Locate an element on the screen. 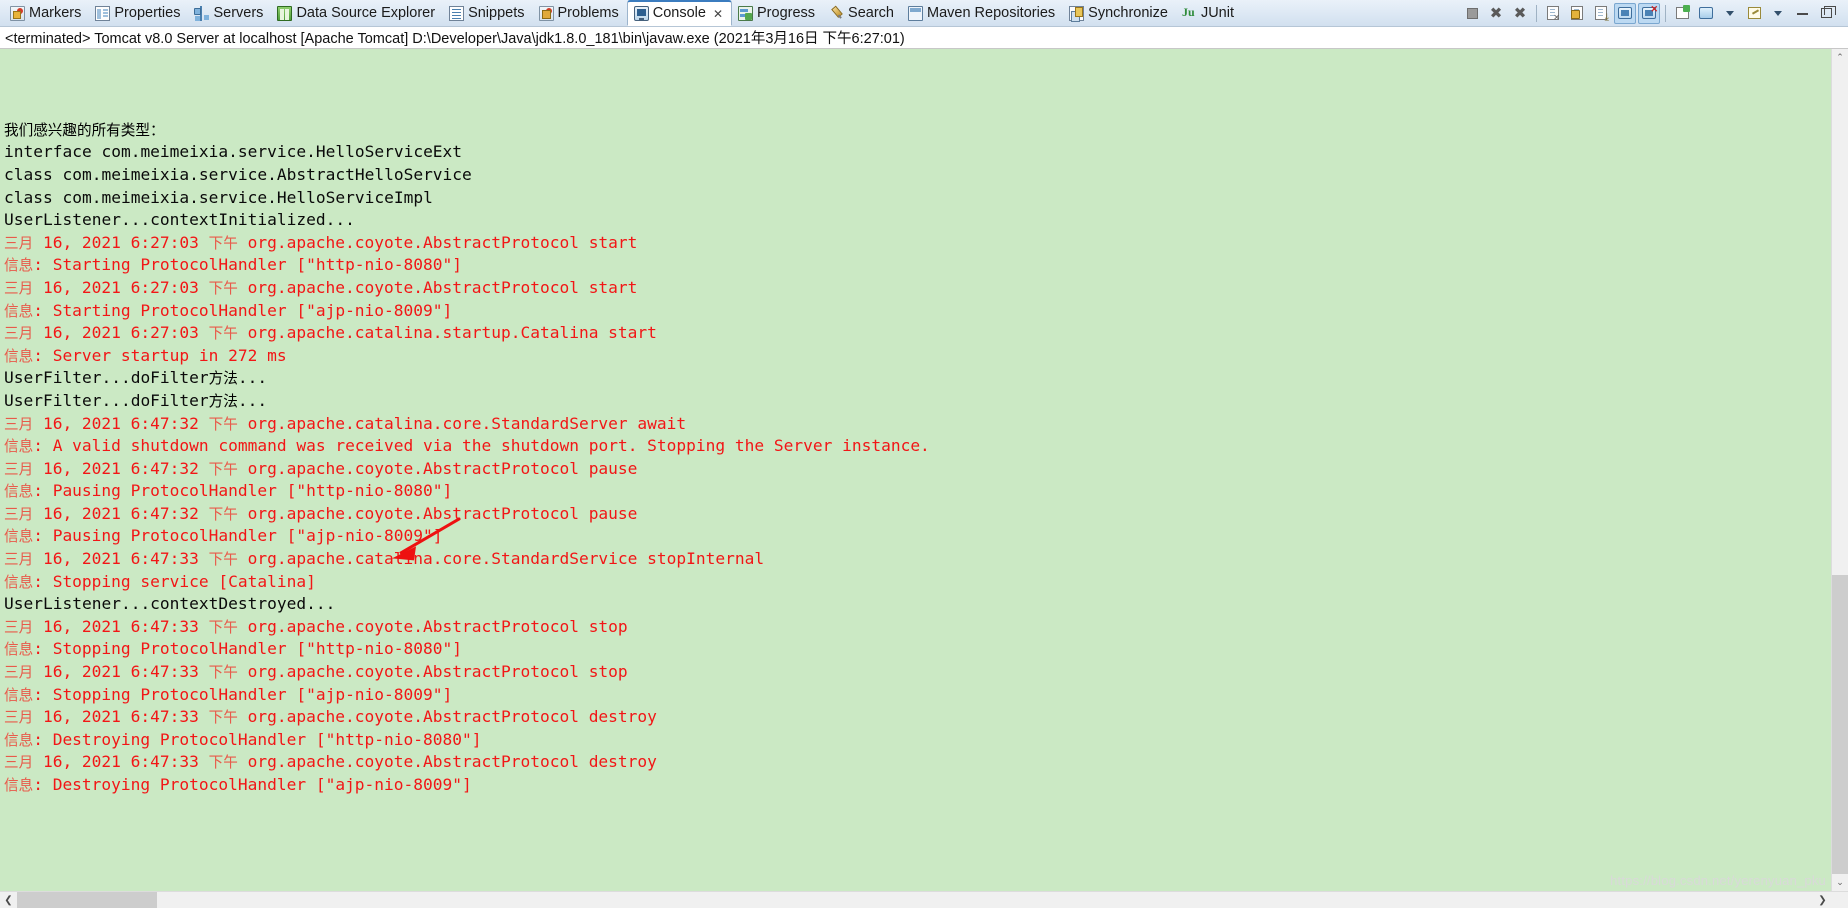 This screenshot has width=1848, height=908. tab-synchronize: Synchronize is located at coordinates (1119, 13).